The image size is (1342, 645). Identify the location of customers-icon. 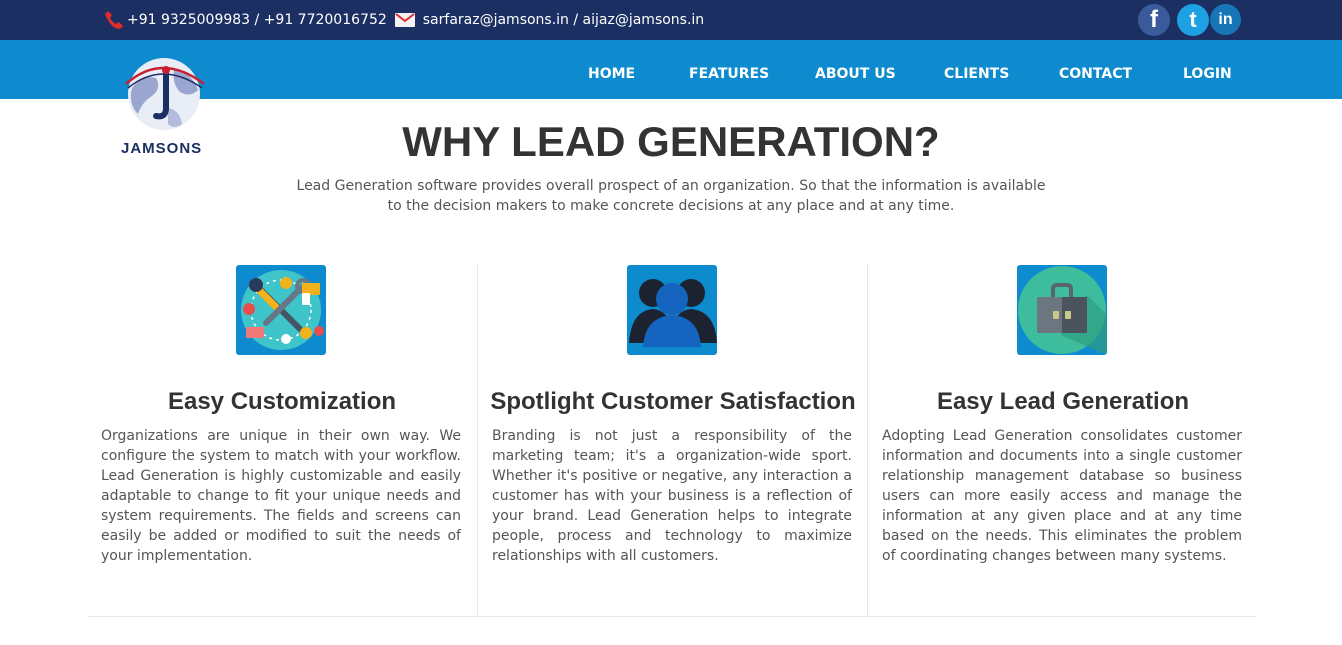
(672, 310).